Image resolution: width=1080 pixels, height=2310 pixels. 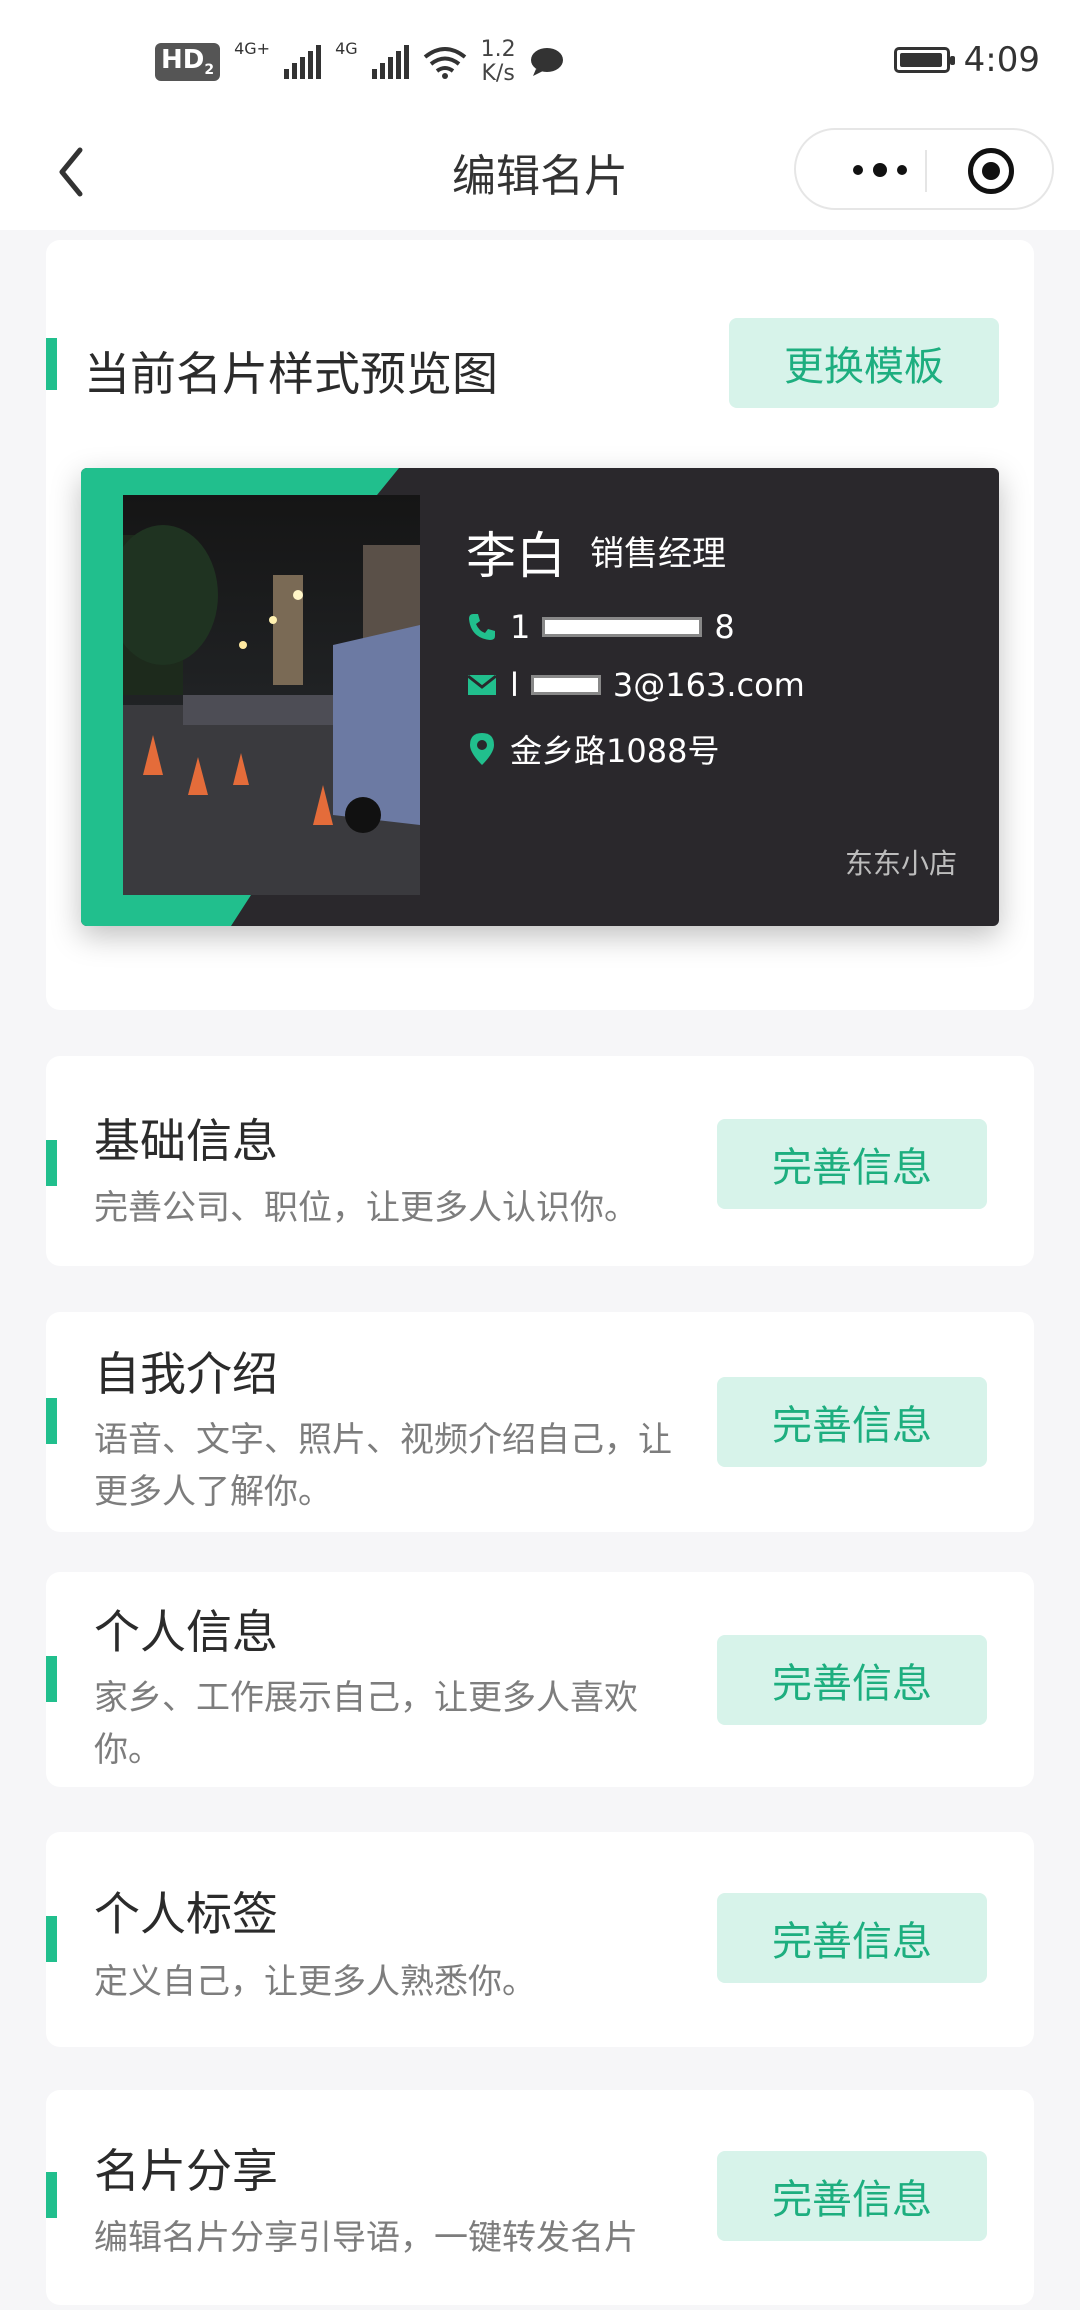 I want to click on section-desc: 编辑名片分享引导语，一键转发名片, so click(x=366, y=2238).